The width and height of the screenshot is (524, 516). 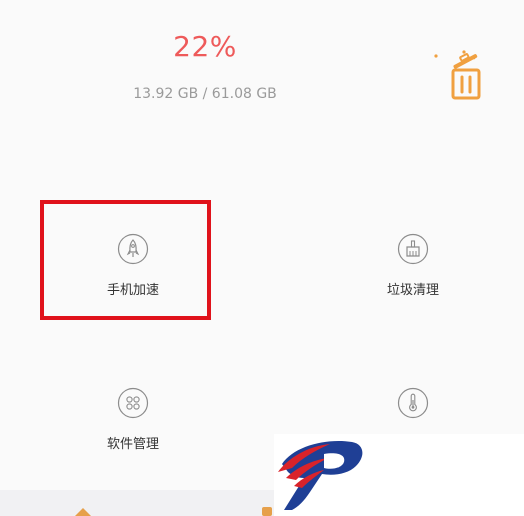 I want to click on highlight-box, so click(x=125, y=260).